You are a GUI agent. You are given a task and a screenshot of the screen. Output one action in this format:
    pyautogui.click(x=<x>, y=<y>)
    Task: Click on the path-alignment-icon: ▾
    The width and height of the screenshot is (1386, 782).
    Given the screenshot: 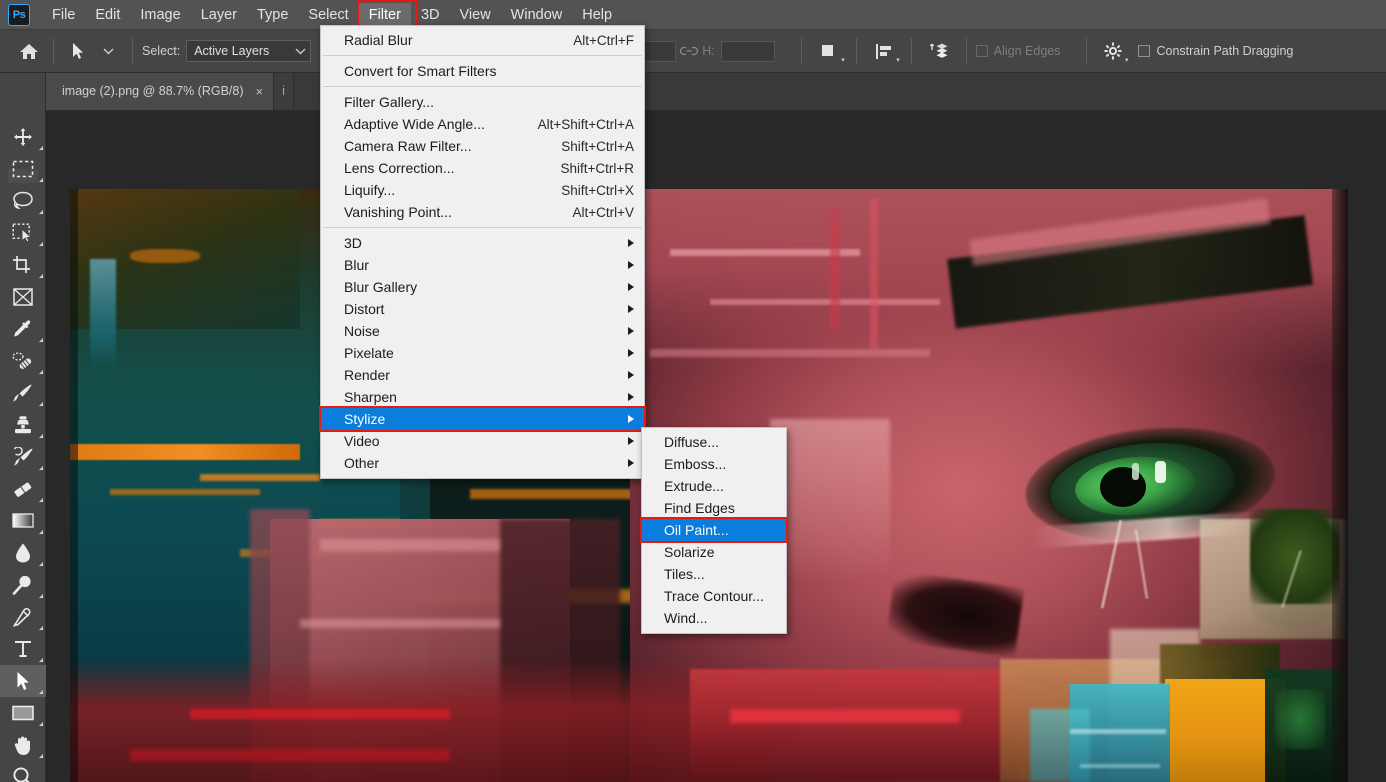 What is the action you would take?
    pyautogui.click(x=884, y=51)
    